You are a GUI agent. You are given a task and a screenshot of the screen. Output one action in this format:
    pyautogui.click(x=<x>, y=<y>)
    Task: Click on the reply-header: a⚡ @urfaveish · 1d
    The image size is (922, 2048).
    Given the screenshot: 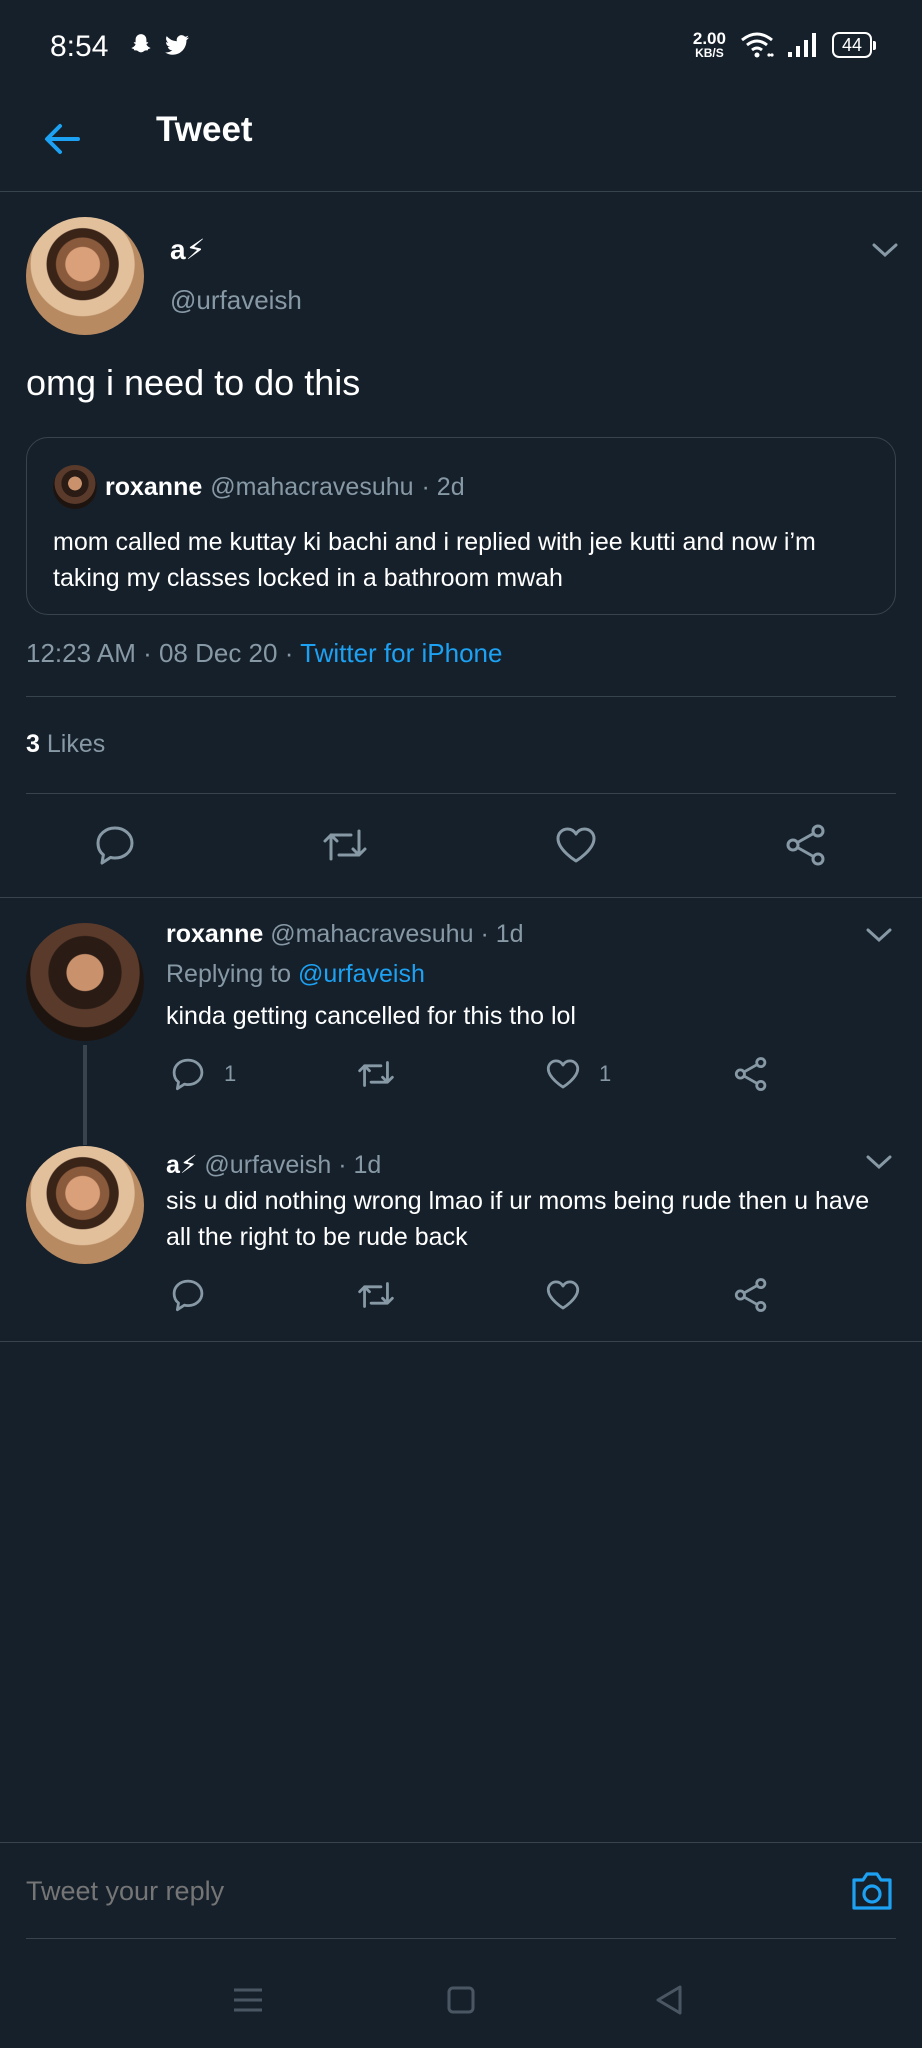 What is the action you would take?
    pyautogui.click(x=273, y=1165)
    